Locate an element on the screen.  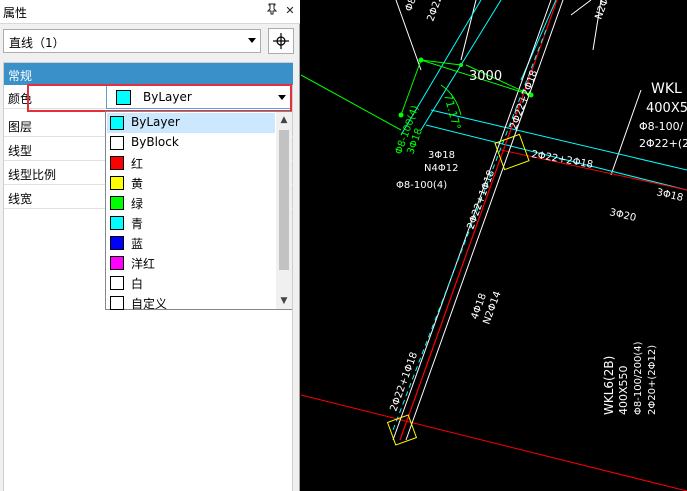
chevron-up-icon: ▲ is located at coordinates (284, 120).